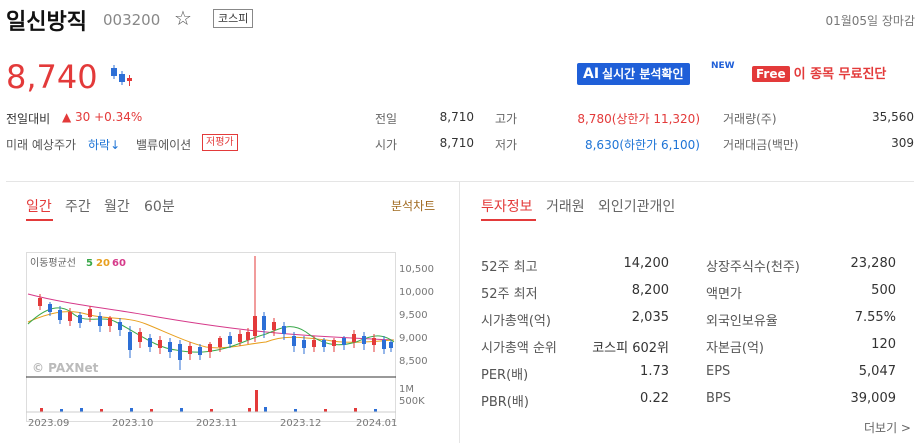 Image resolution: width=921 pixels, height=443 pixels. What do you see at coordinates (719, 398) in the screenshot?
I see `info-label-bps: BPS` at bounding box center [719, 398].